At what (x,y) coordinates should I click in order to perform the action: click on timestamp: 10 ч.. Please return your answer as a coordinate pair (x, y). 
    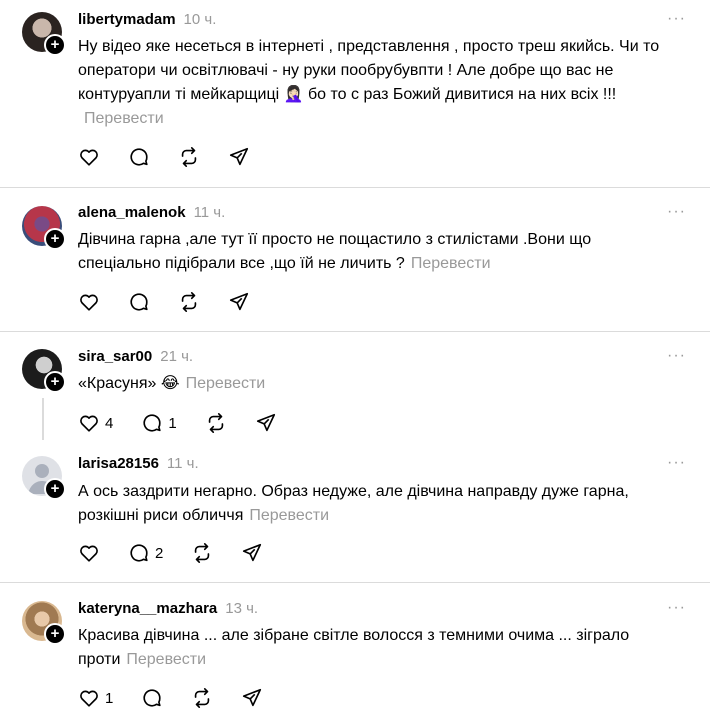
    Looking at the image, I should click on (200, 19).